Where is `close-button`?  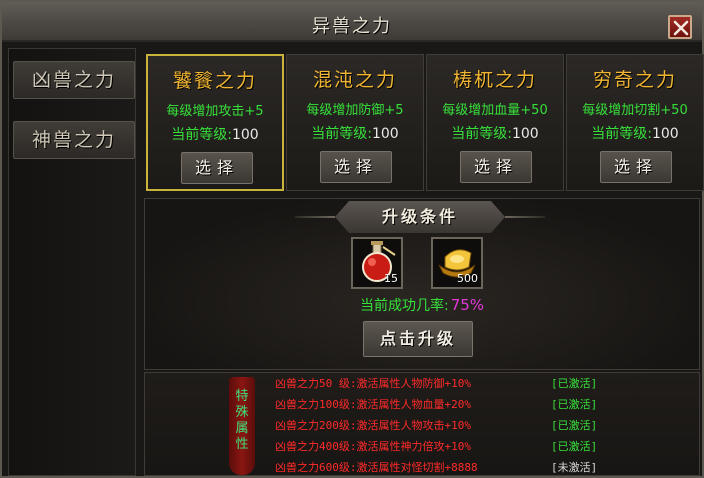
close-button is located at coordinates (680, 27).